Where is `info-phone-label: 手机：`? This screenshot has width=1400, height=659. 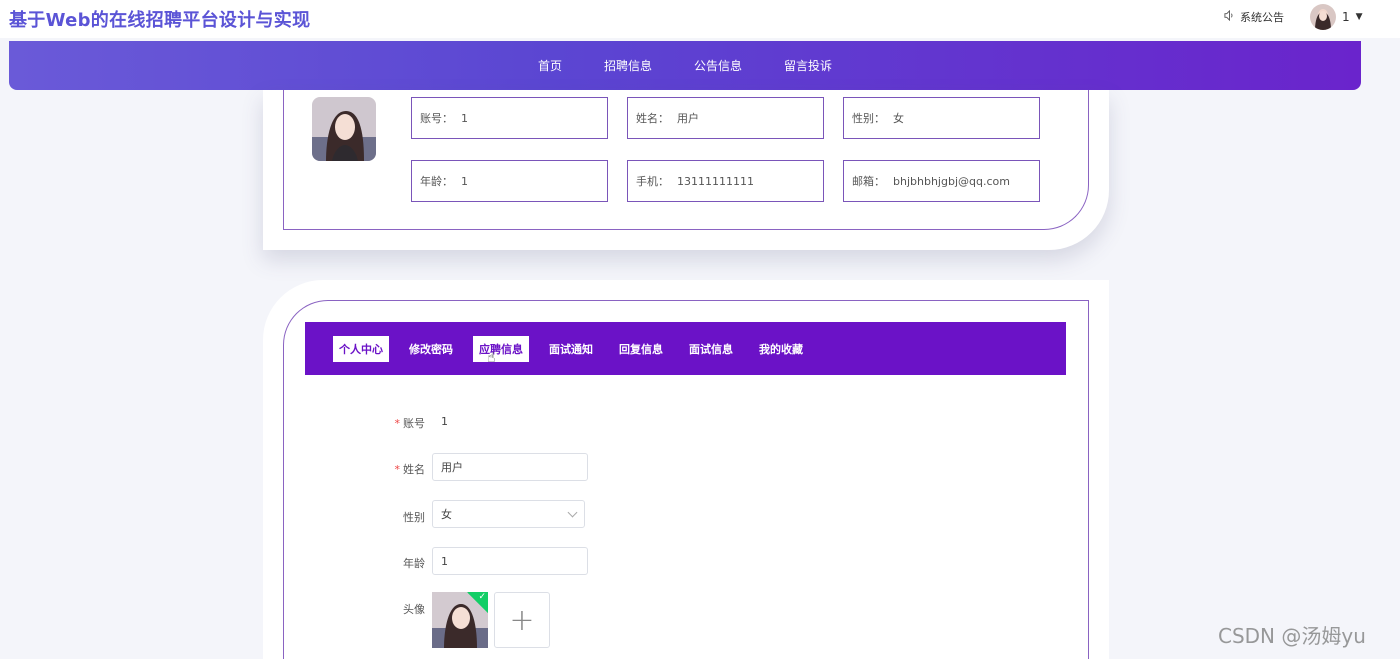
info-phone-label: 手机： is located at coordinates (652, 181).